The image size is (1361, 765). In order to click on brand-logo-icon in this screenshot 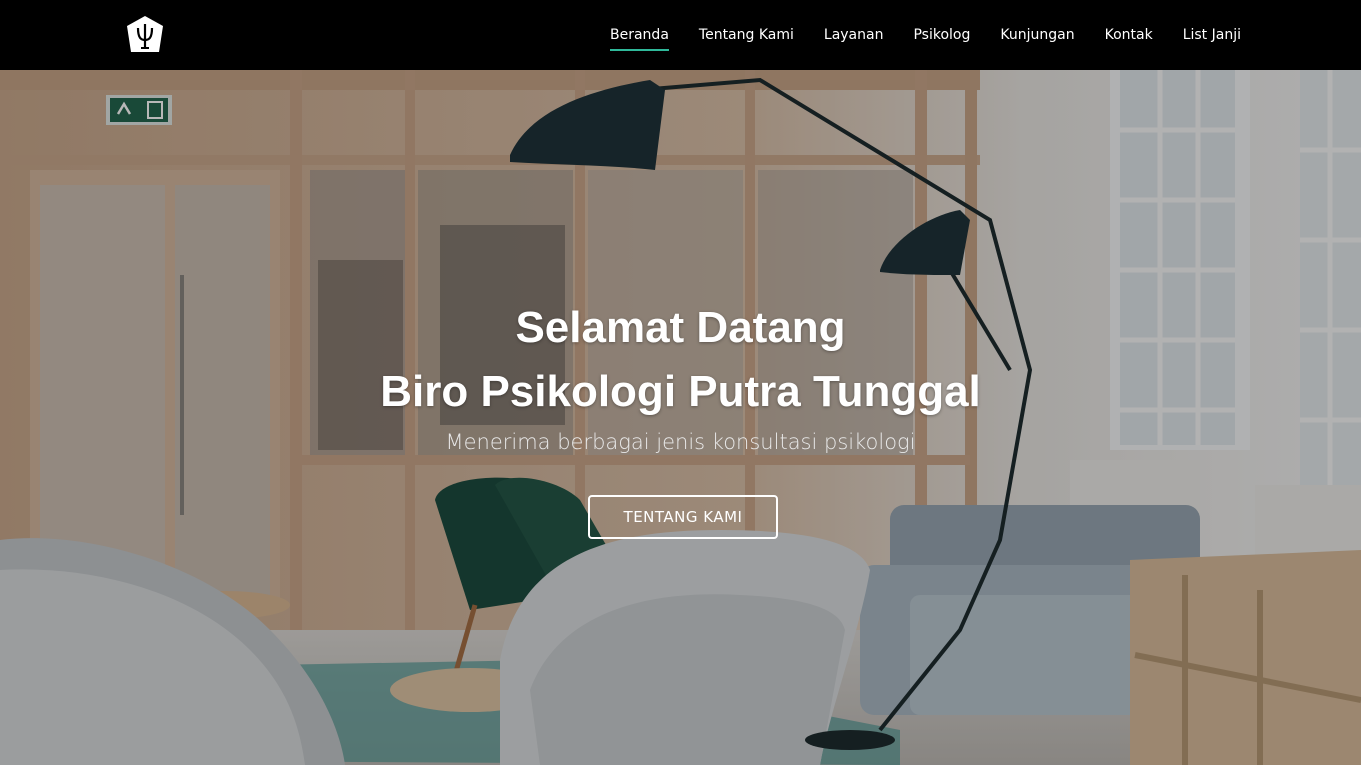, I will do `click(145, 35)`.